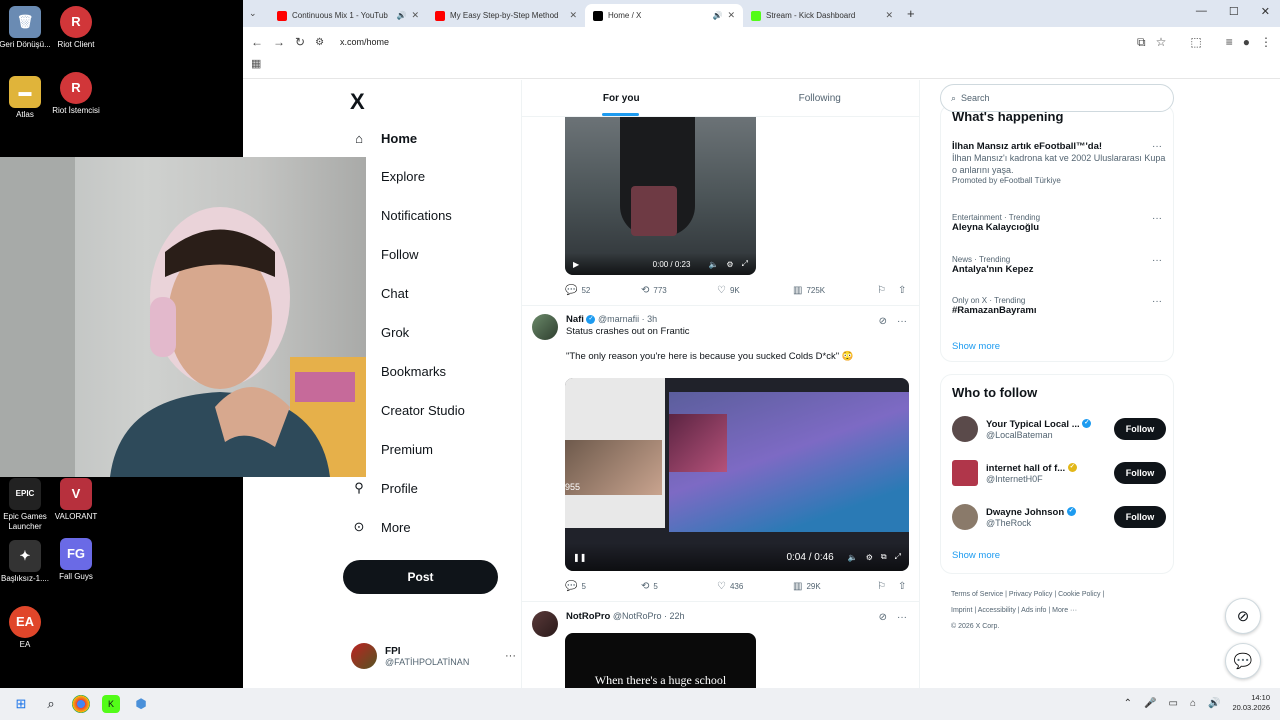 This screenshot has width=1280, height=720. Describe the element at coordinates (413, 371) in the screenshot. I see `nav-bookmarks: Bookmarks` at that location.